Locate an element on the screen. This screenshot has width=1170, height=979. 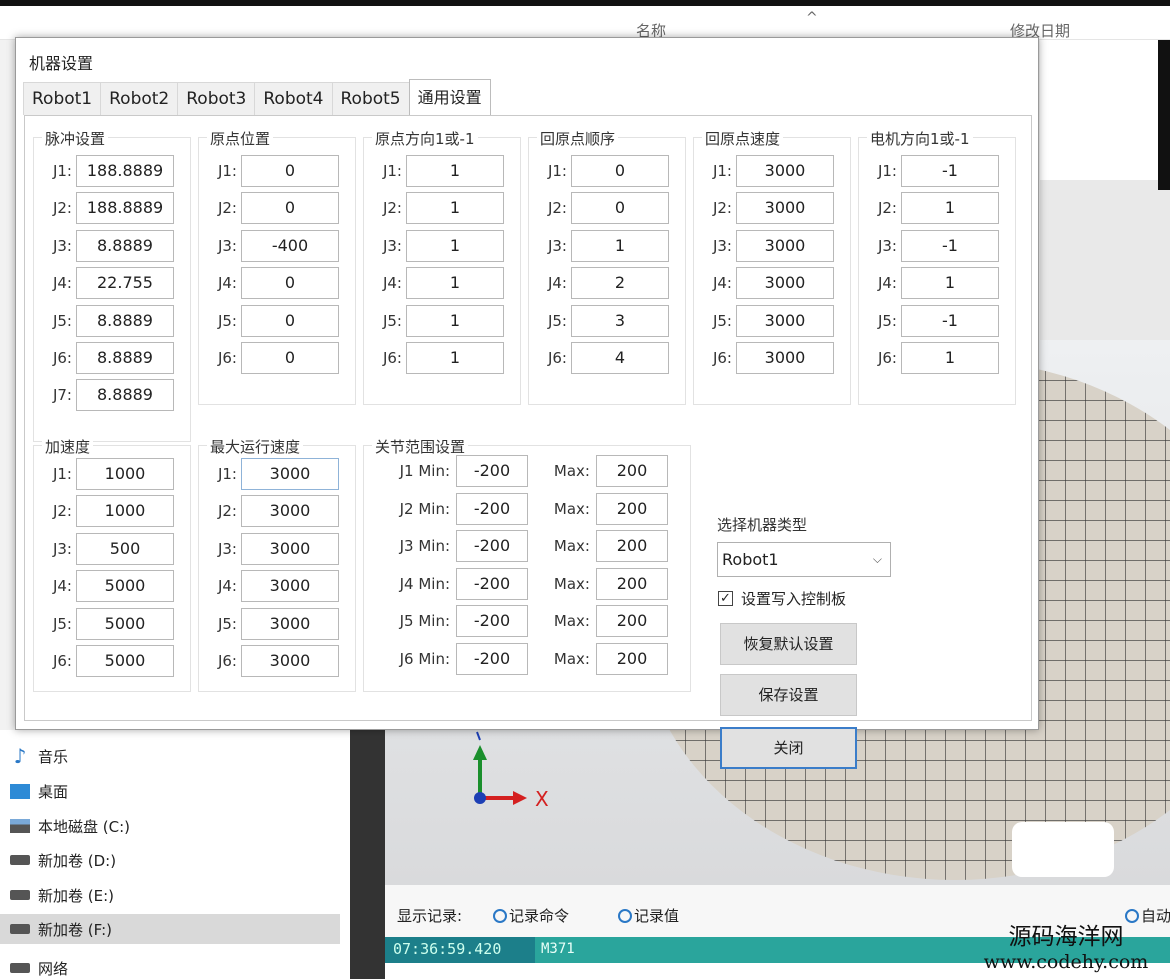
sort-caret-icon: ^ is located at coordinates (812, 18).